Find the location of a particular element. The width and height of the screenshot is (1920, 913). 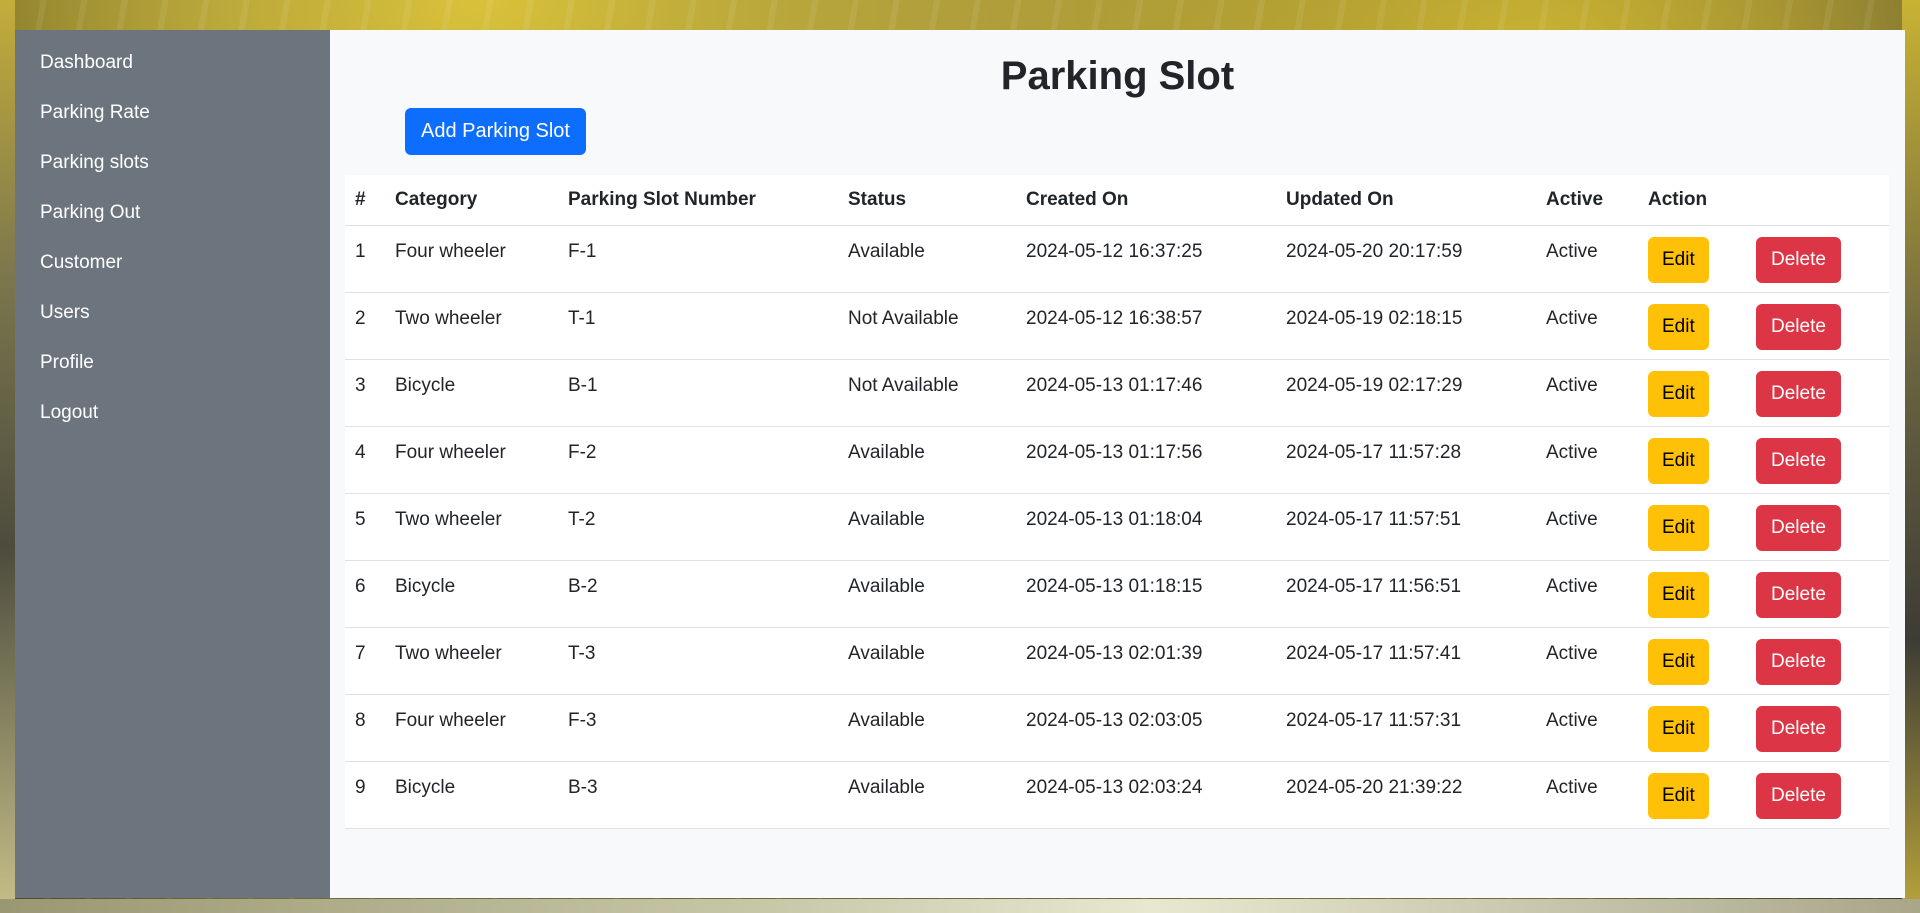

cell-updated-on: 2024-05-17 11:57:28 is located at coordinates (1406, 460).